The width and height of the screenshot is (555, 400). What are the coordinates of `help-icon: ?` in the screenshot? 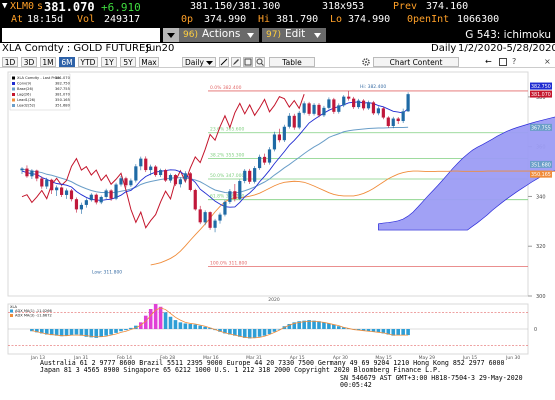 It's located at (516, 62).